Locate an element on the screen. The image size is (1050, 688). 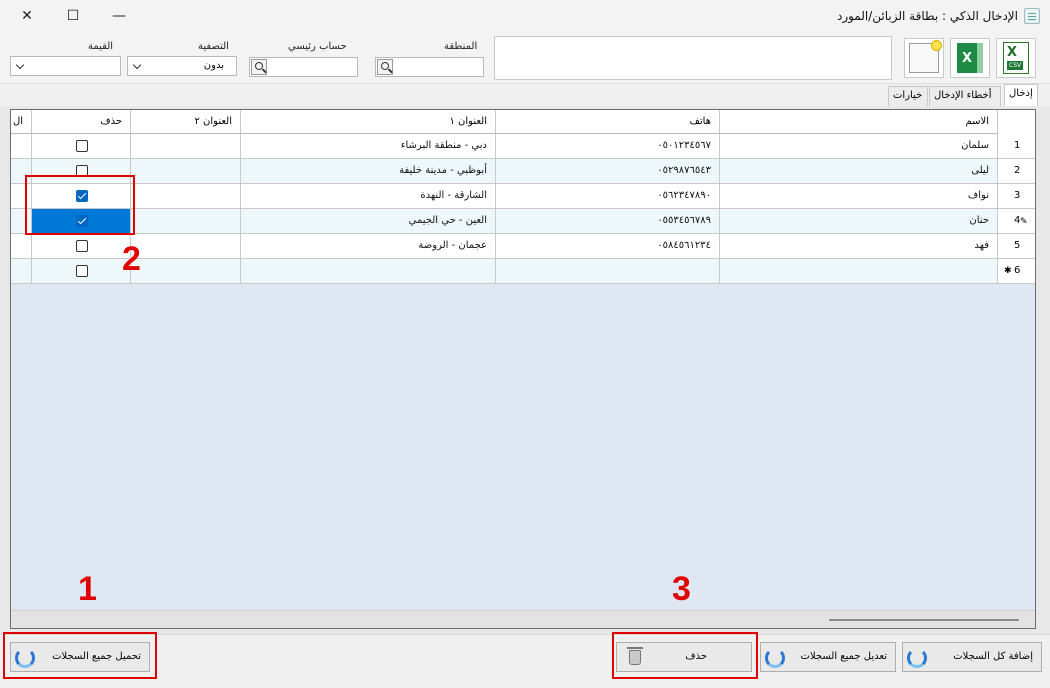
cell-num: 2 is located at coordinates (1016, 171).